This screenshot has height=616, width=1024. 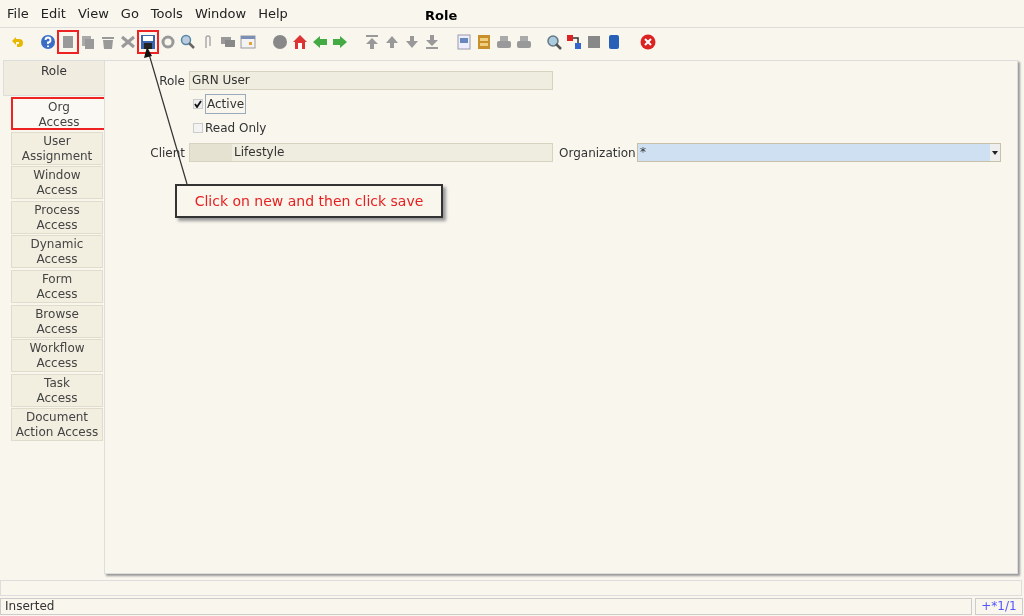 I want to click on callout-box: Click on new and then click save, so click(x=309, y=201).